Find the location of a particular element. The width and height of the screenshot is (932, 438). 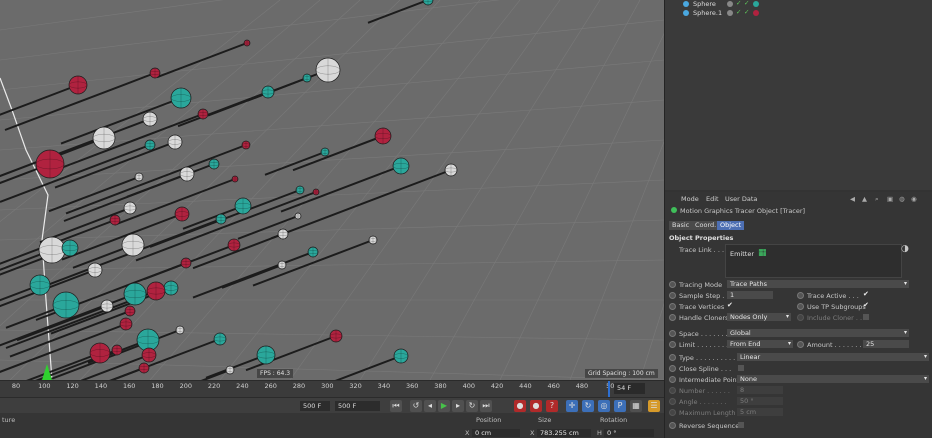

angle-radio is located at coordinates (672, 401).